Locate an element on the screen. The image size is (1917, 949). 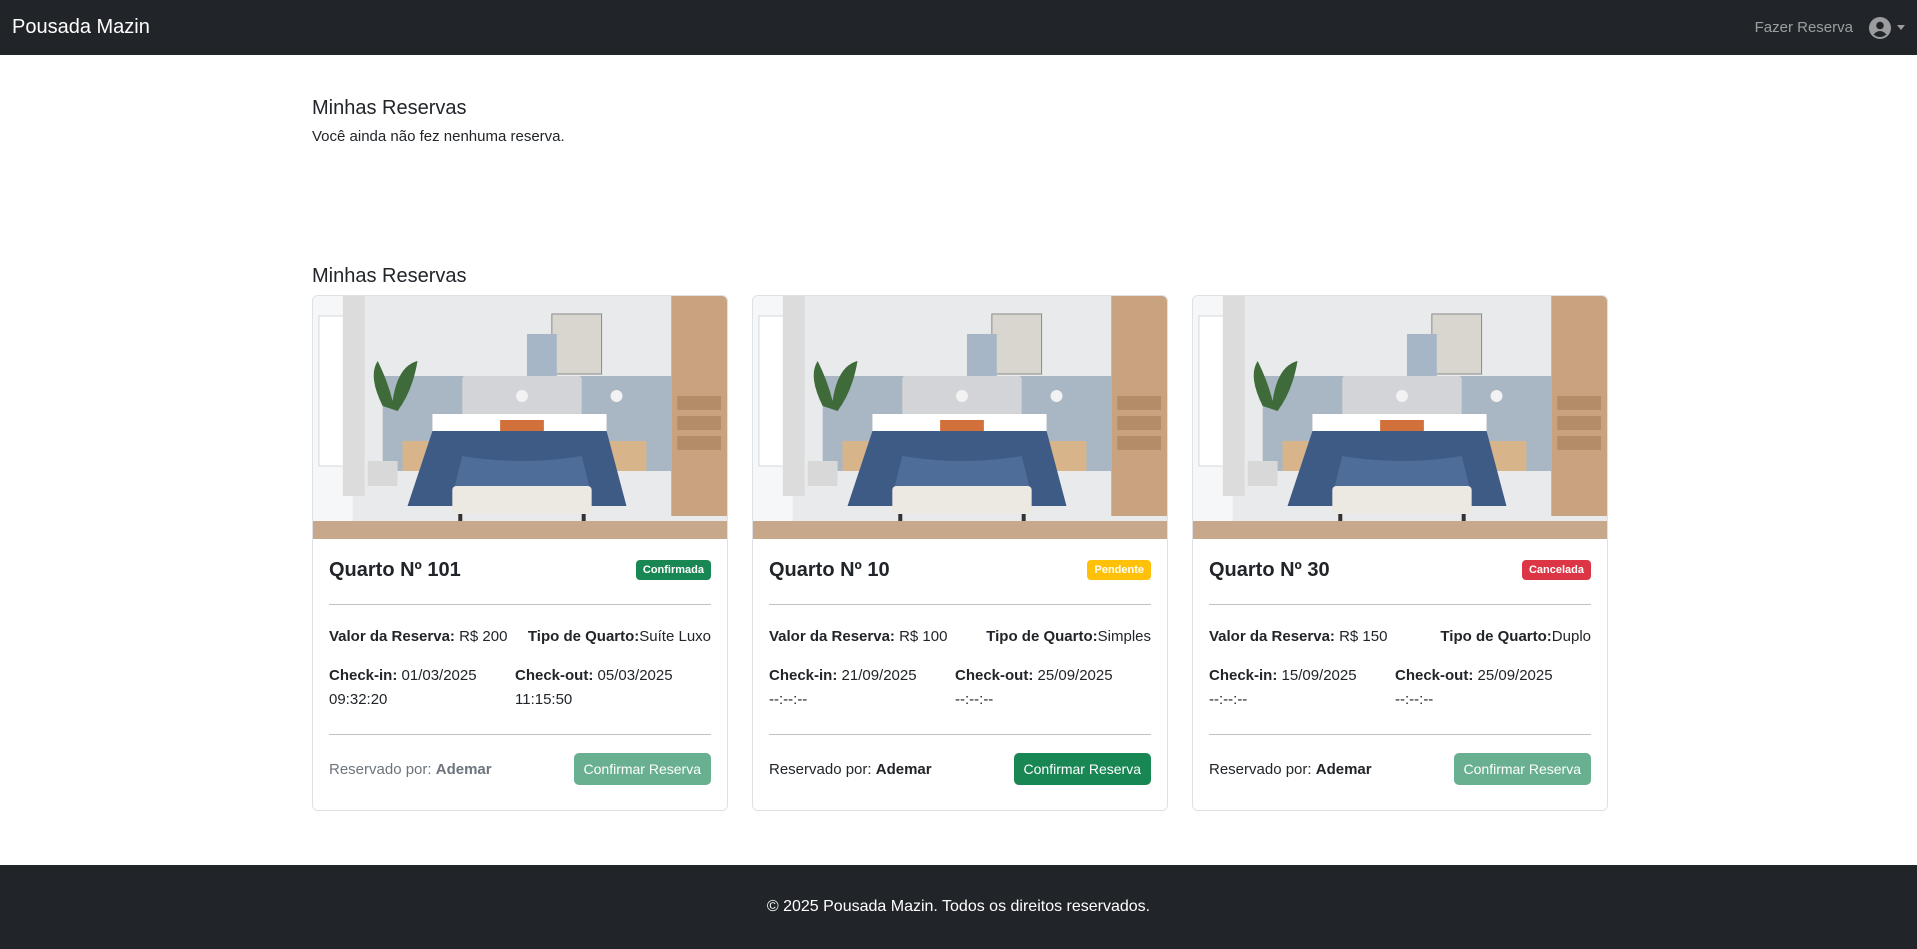
status-badge: Cancelada is located at coordinates (1556, 570).